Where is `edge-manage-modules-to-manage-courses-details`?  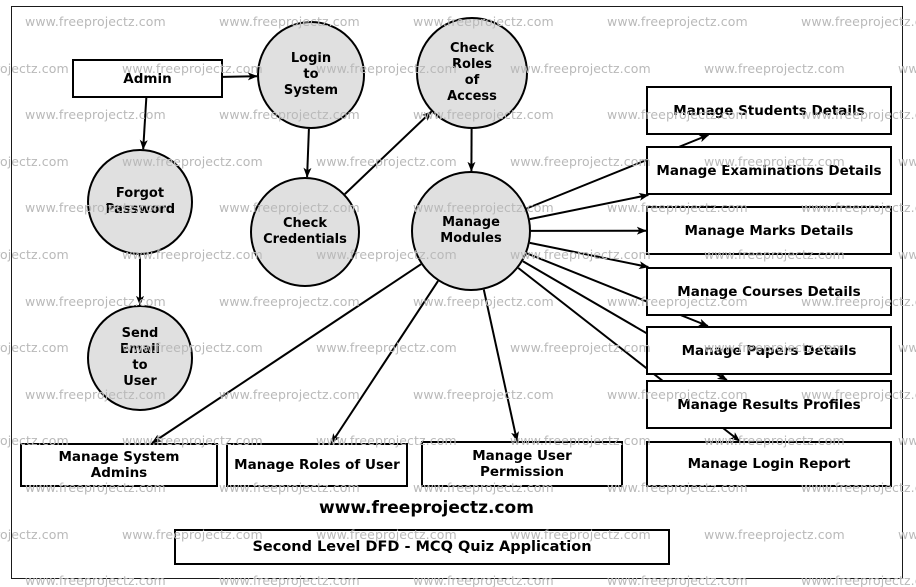 edge-manage-modules-to-manage-courses-details is located at coordinates (589, 255).